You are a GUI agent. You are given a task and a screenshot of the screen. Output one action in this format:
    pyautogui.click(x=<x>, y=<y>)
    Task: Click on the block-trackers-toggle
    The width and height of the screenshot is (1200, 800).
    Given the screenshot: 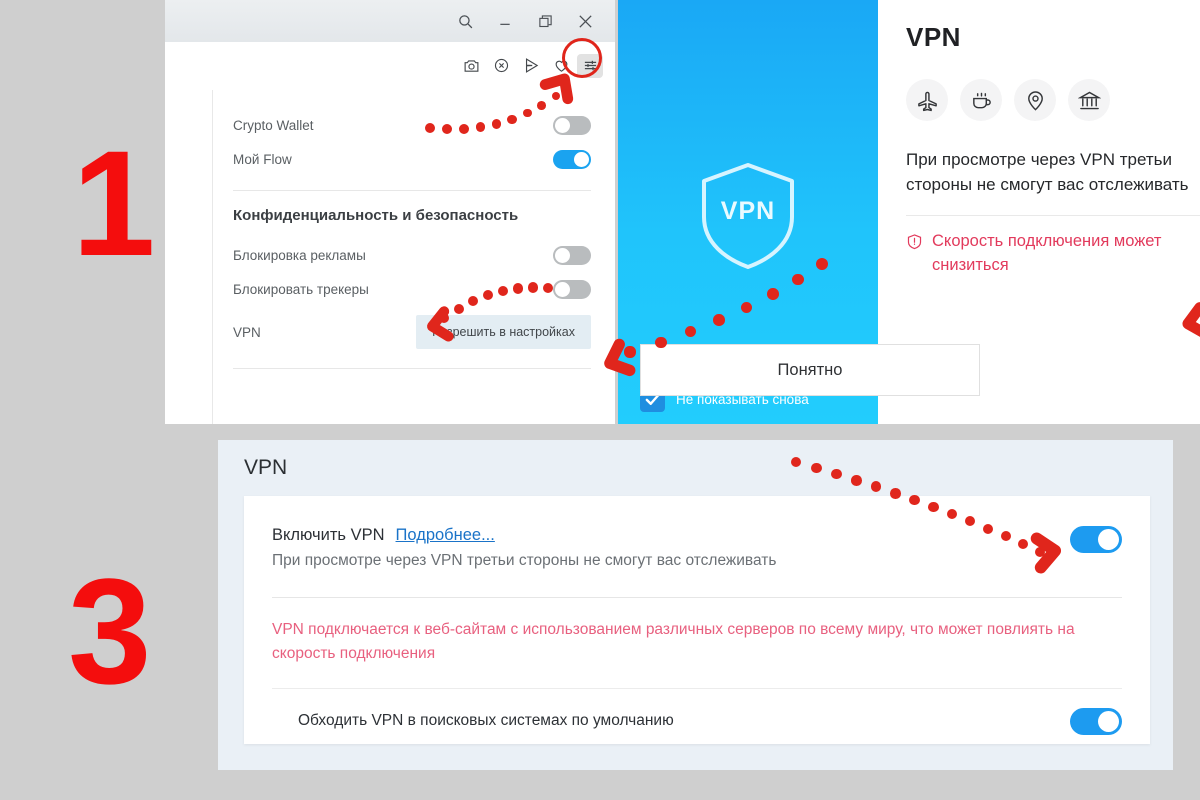 What is the action you would take?
    pyautogui.click(x=572, y=289)
    